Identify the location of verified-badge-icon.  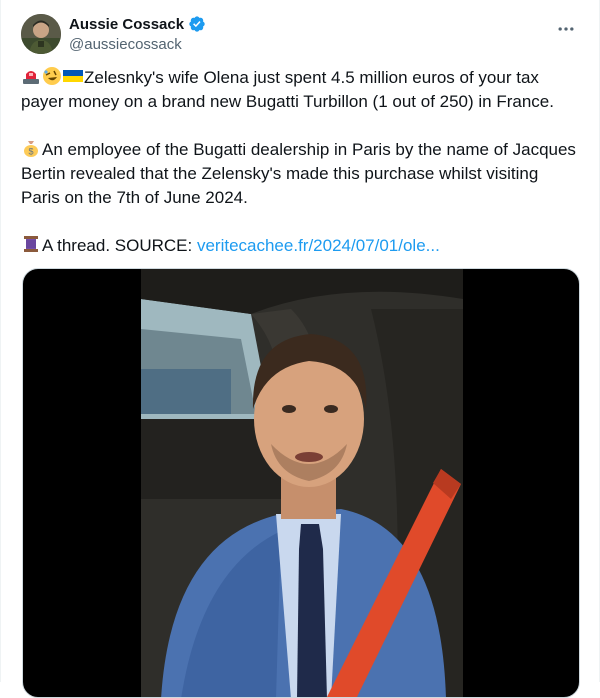
(197, 24).